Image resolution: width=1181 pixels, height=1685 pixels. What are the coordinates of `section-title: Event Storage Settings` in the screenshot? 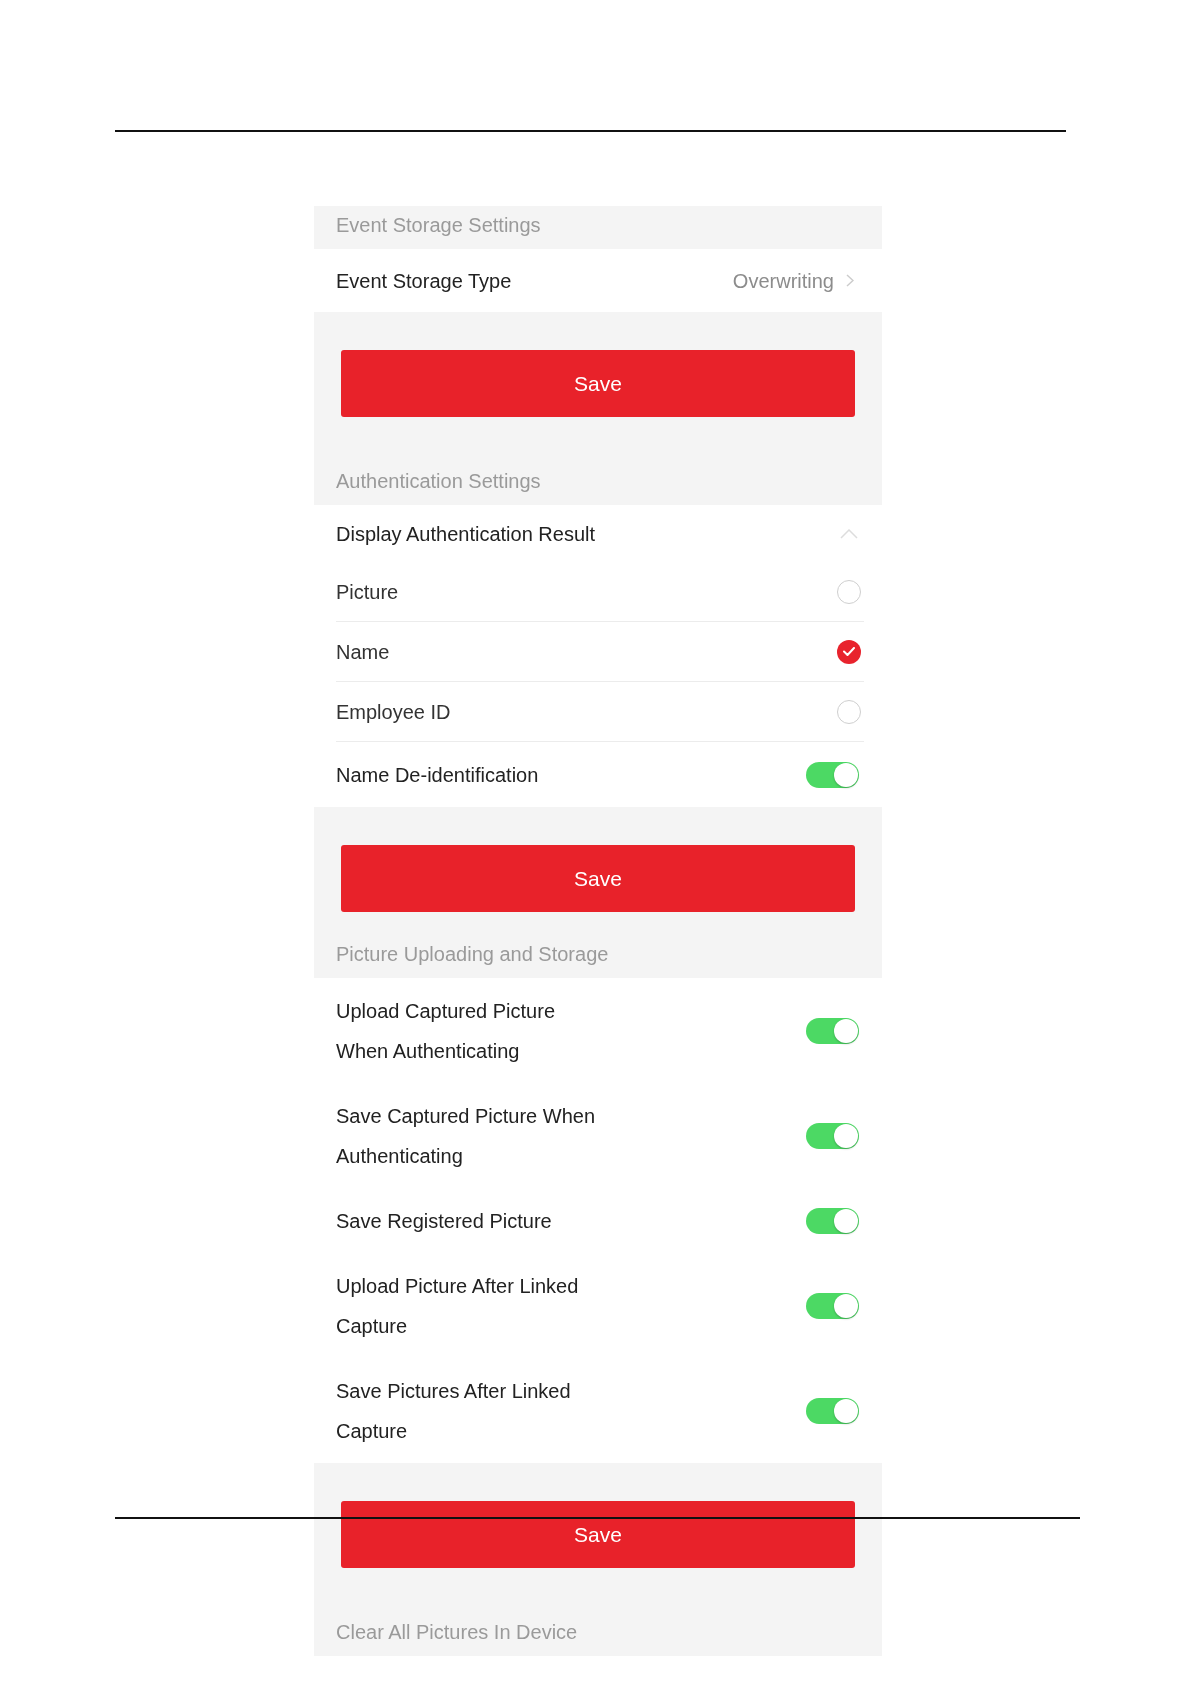 It's located at (438, 225).